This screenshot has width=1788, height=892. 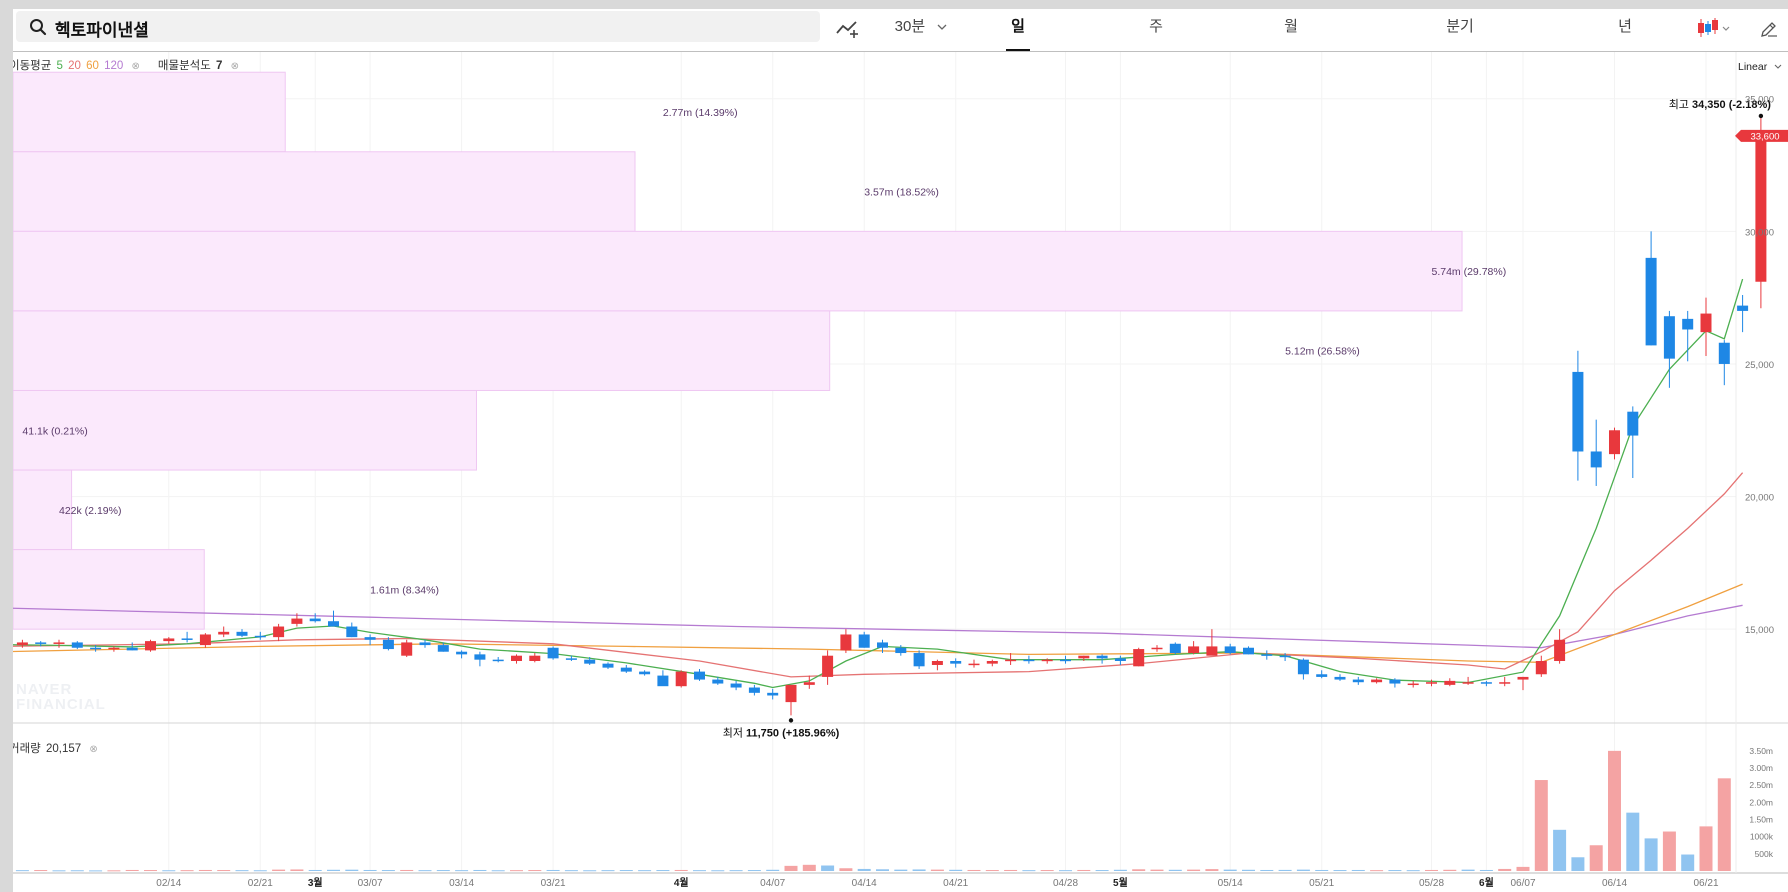 What do you see at coordinates (1764, 136) in the screenshot?
I see `current-price-label: 33,600` at bounding box center [1764, 136].